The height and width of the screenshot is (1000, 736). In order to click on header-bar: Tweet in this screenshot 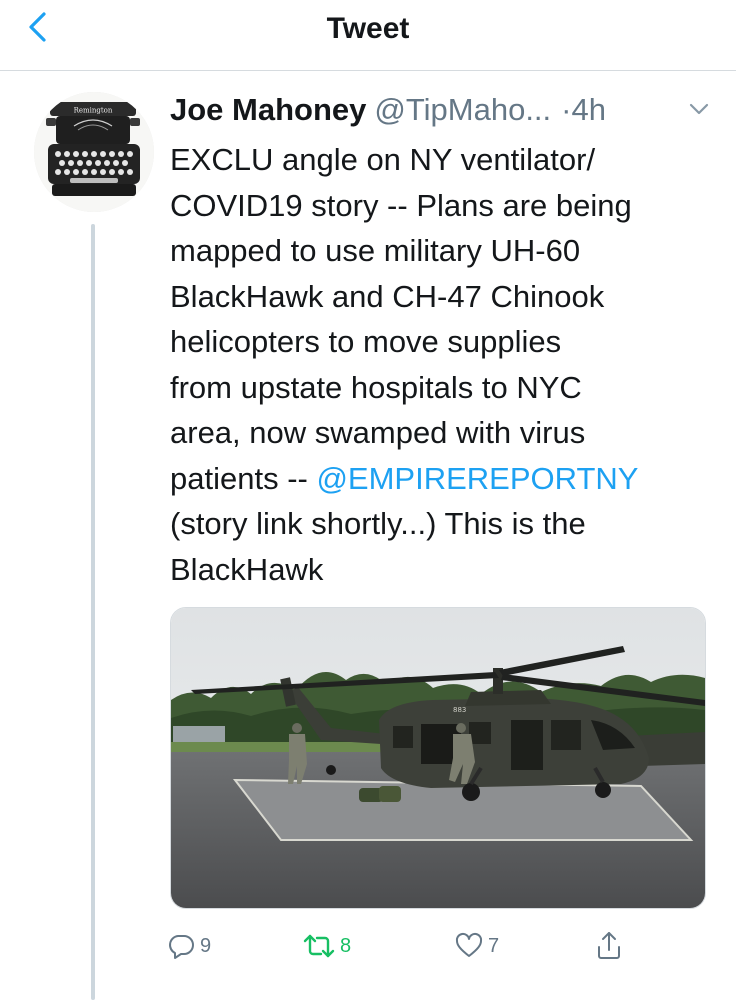, I will do `click(368, 35)`.